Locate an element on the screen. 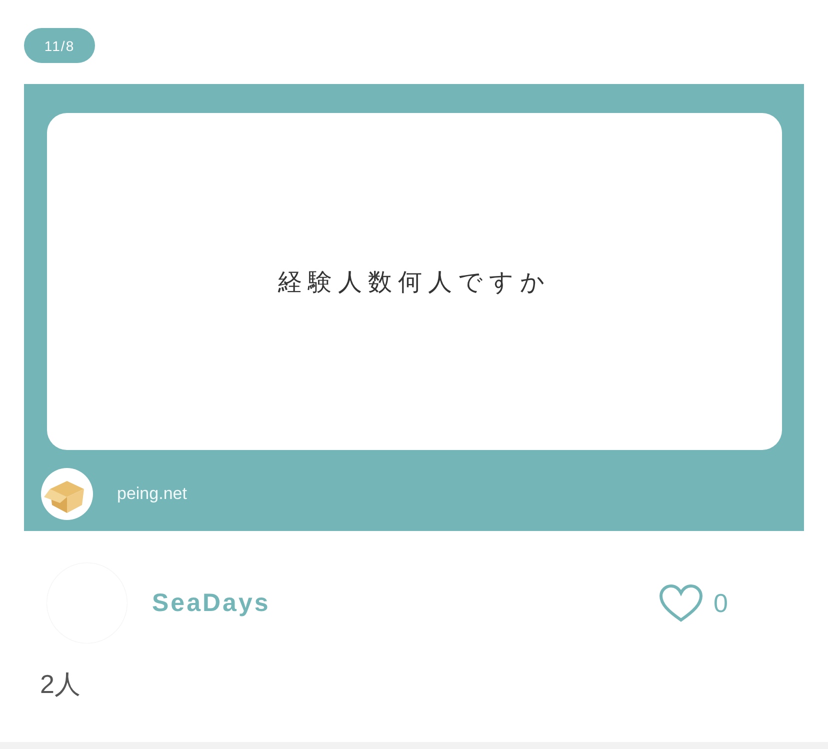 This screenshot has height=749, width=828. heart-icon is located at coordinates (681, 603).